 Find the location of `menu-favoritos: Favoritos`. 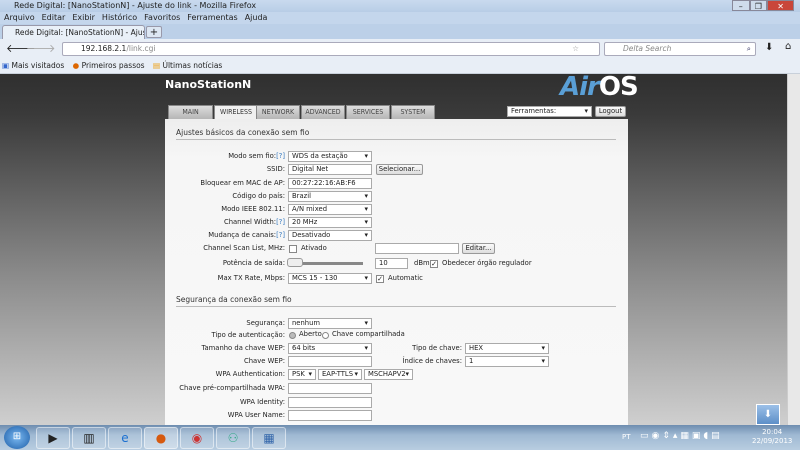

menu-favoritos: Favoritos is located at coordinates (162, 17).